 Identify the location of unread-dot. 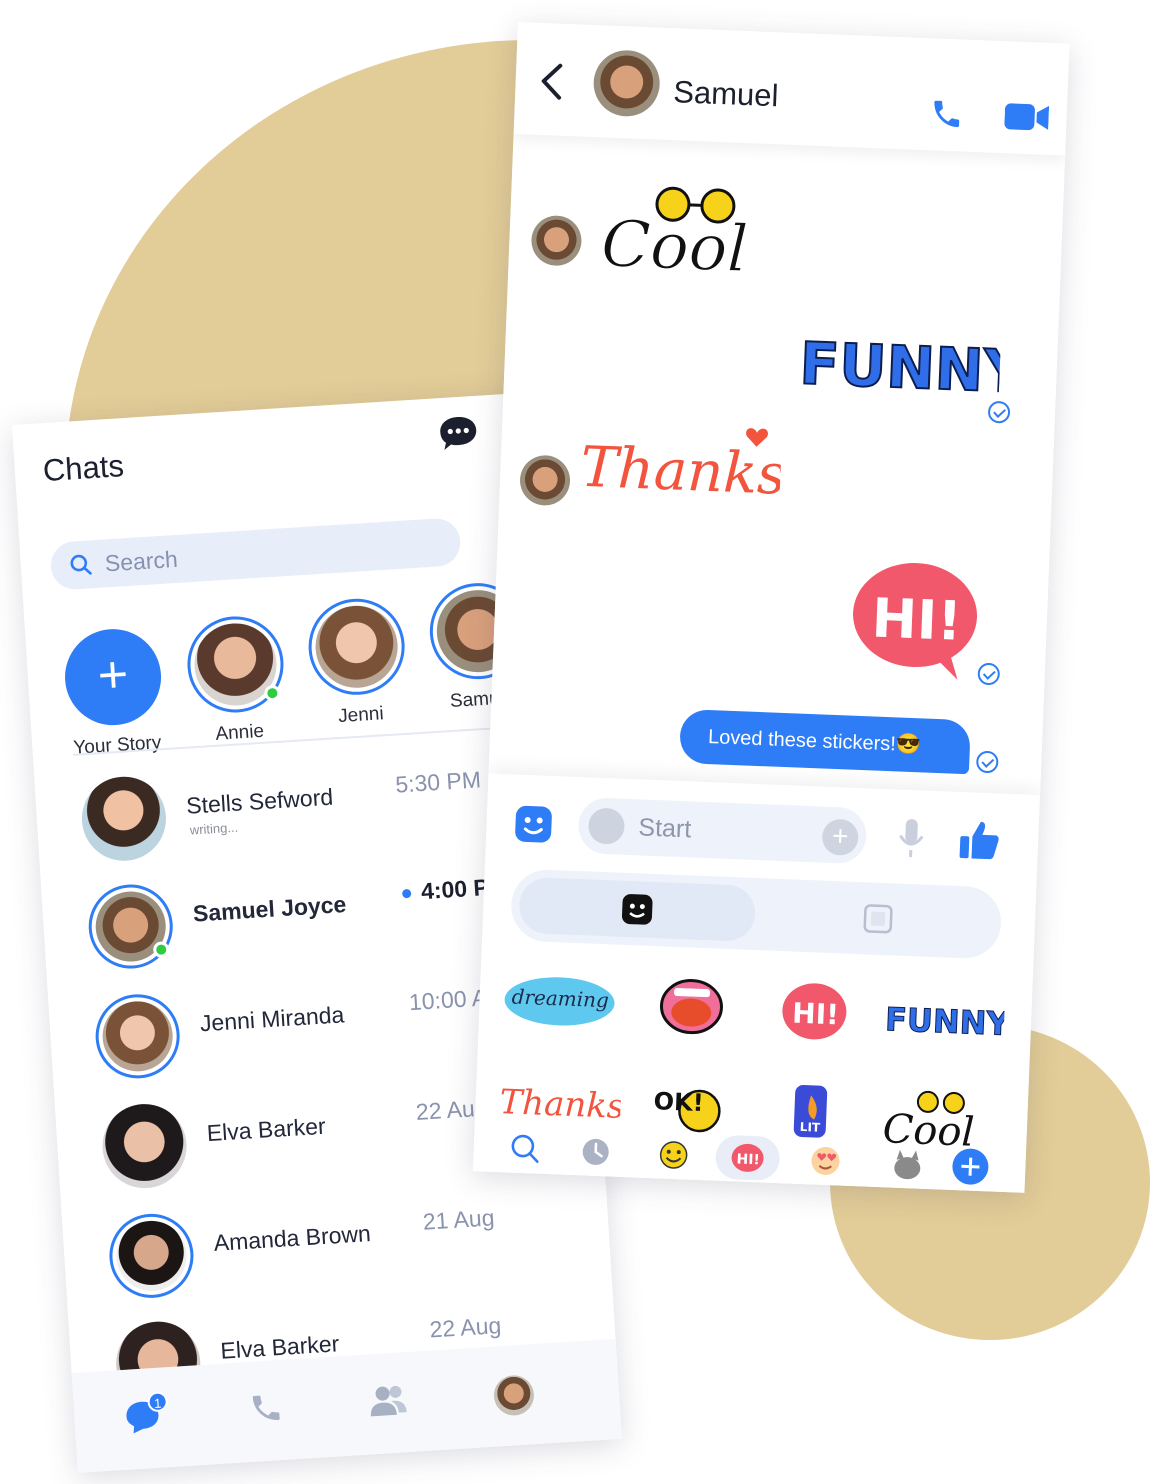
(406, 894).